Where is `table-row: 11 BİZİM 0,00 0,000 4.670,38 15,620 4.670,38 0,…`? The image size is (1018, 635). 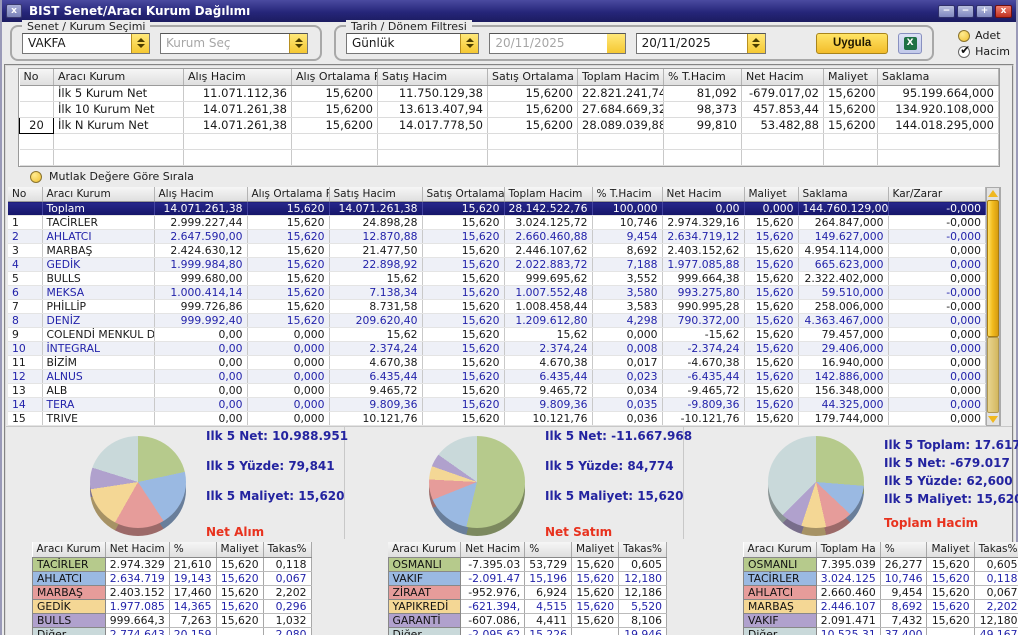
table-row: 11 BİZİM 0,00 0,000 4.670,38 15,620 4.670,38 0,… is located at coordinates (497, 362).